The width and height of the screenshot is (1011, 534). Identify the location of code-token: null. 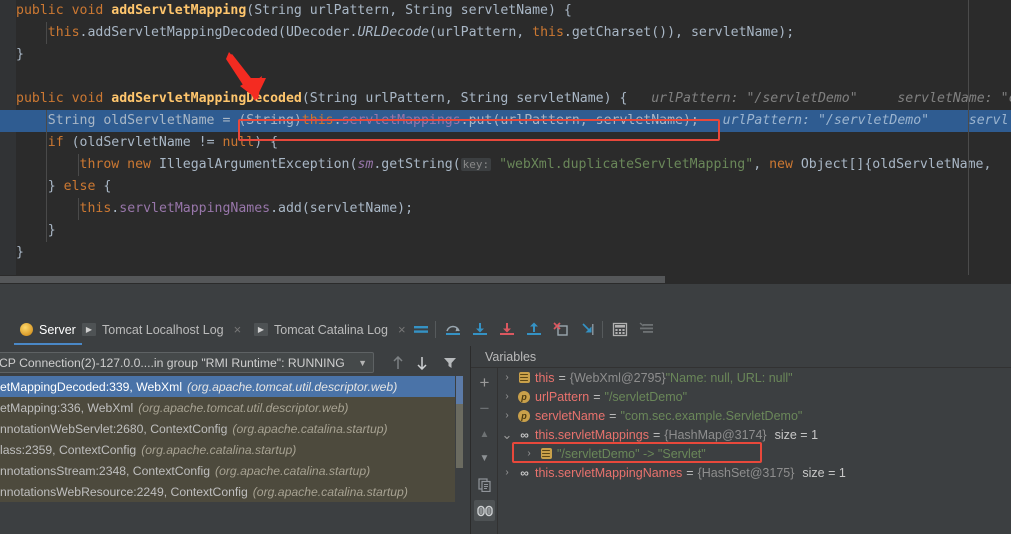
(238, 142).